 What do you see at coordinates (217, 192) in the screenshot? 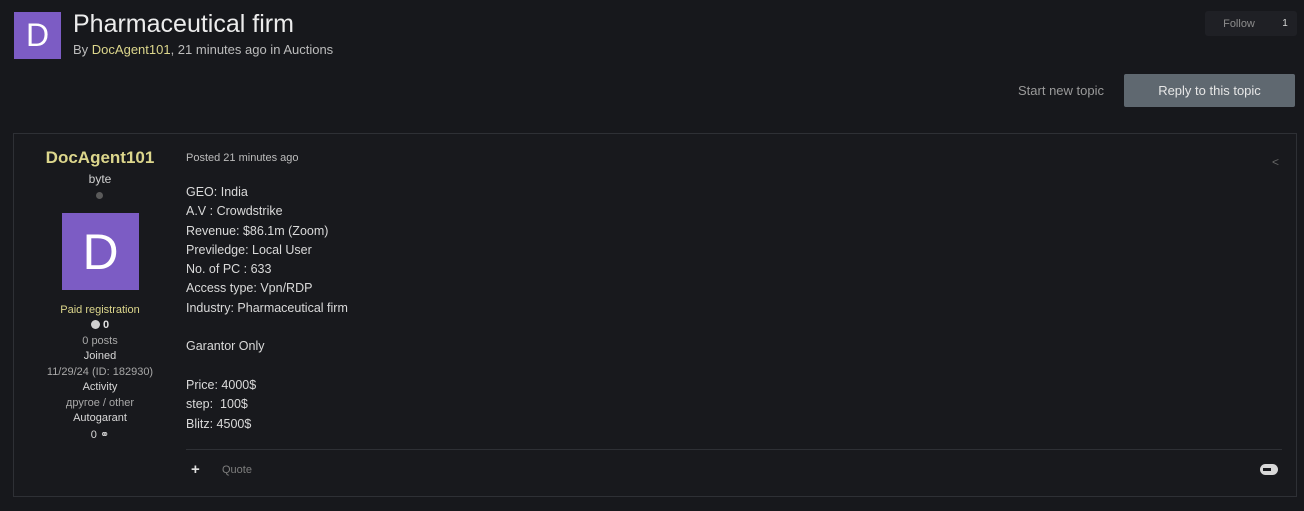
I see `post-line: GEO: India` at bounding box center [217, 192].